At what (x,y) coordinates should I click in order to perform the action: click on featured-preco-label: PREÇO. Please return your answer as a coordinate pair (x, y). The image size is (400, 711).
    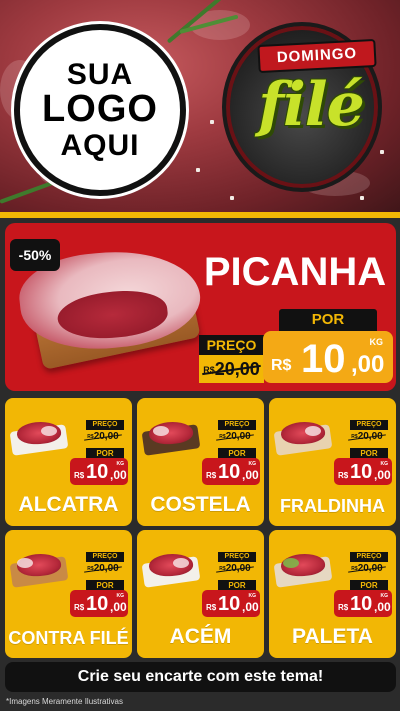
    Looking at the image, I should click on (231, 345).